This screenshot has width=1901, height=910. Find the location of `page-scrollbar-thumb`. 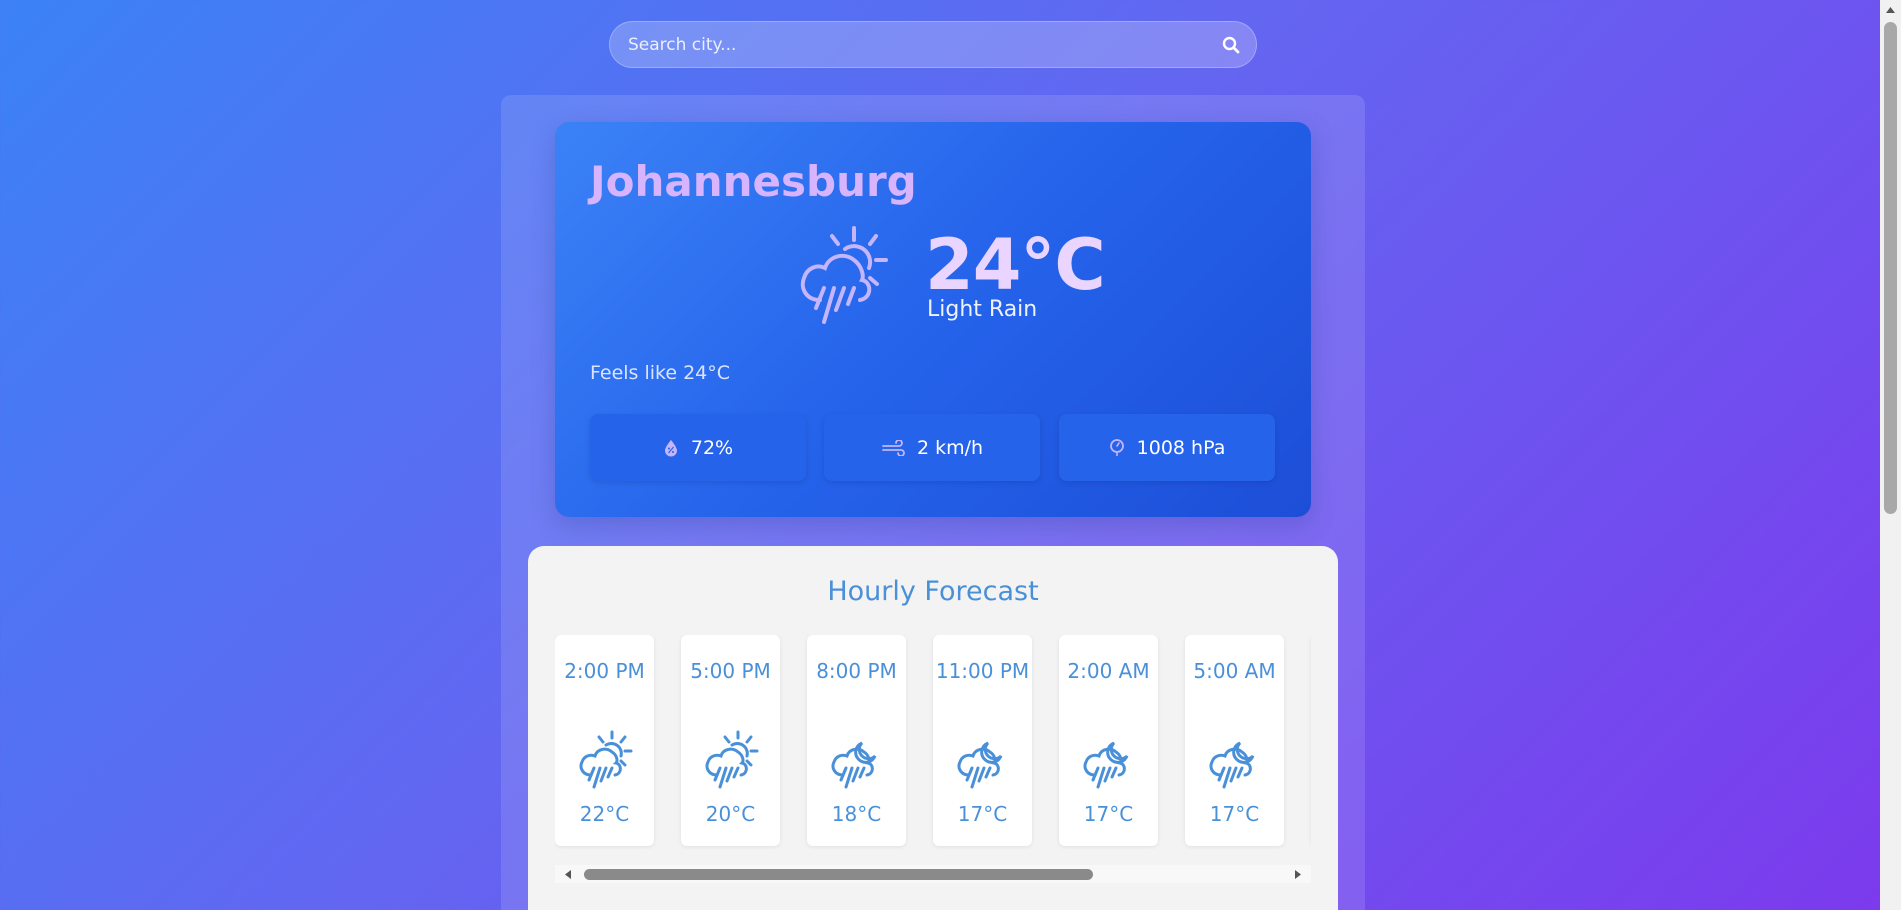

page-scrollbar-thumb is located at coordinates (1890, 268).